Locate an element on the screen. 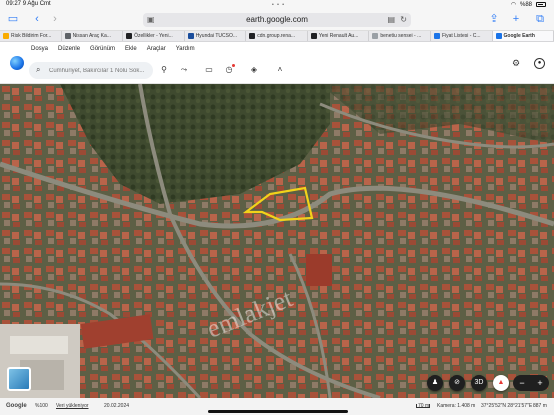 This screenshot has height=415, width=554. tabs-icon: ⧉ is located at coordinates (540, 19).